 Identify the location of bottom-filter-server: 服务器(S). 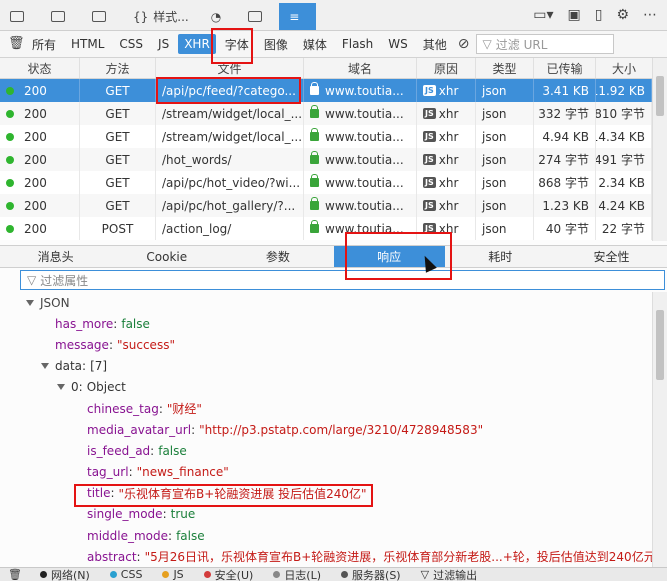
(371, 574).